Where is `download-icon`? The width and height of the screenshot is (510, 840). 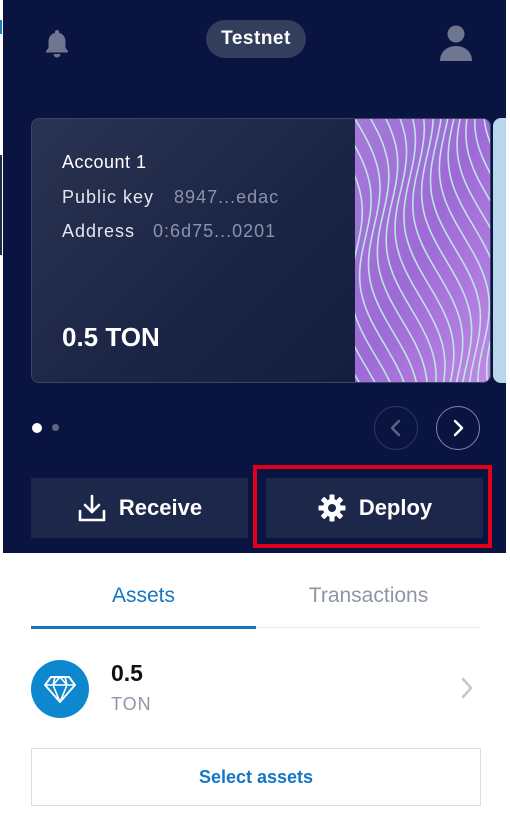 download-icon is located at coordinates (92, 508).